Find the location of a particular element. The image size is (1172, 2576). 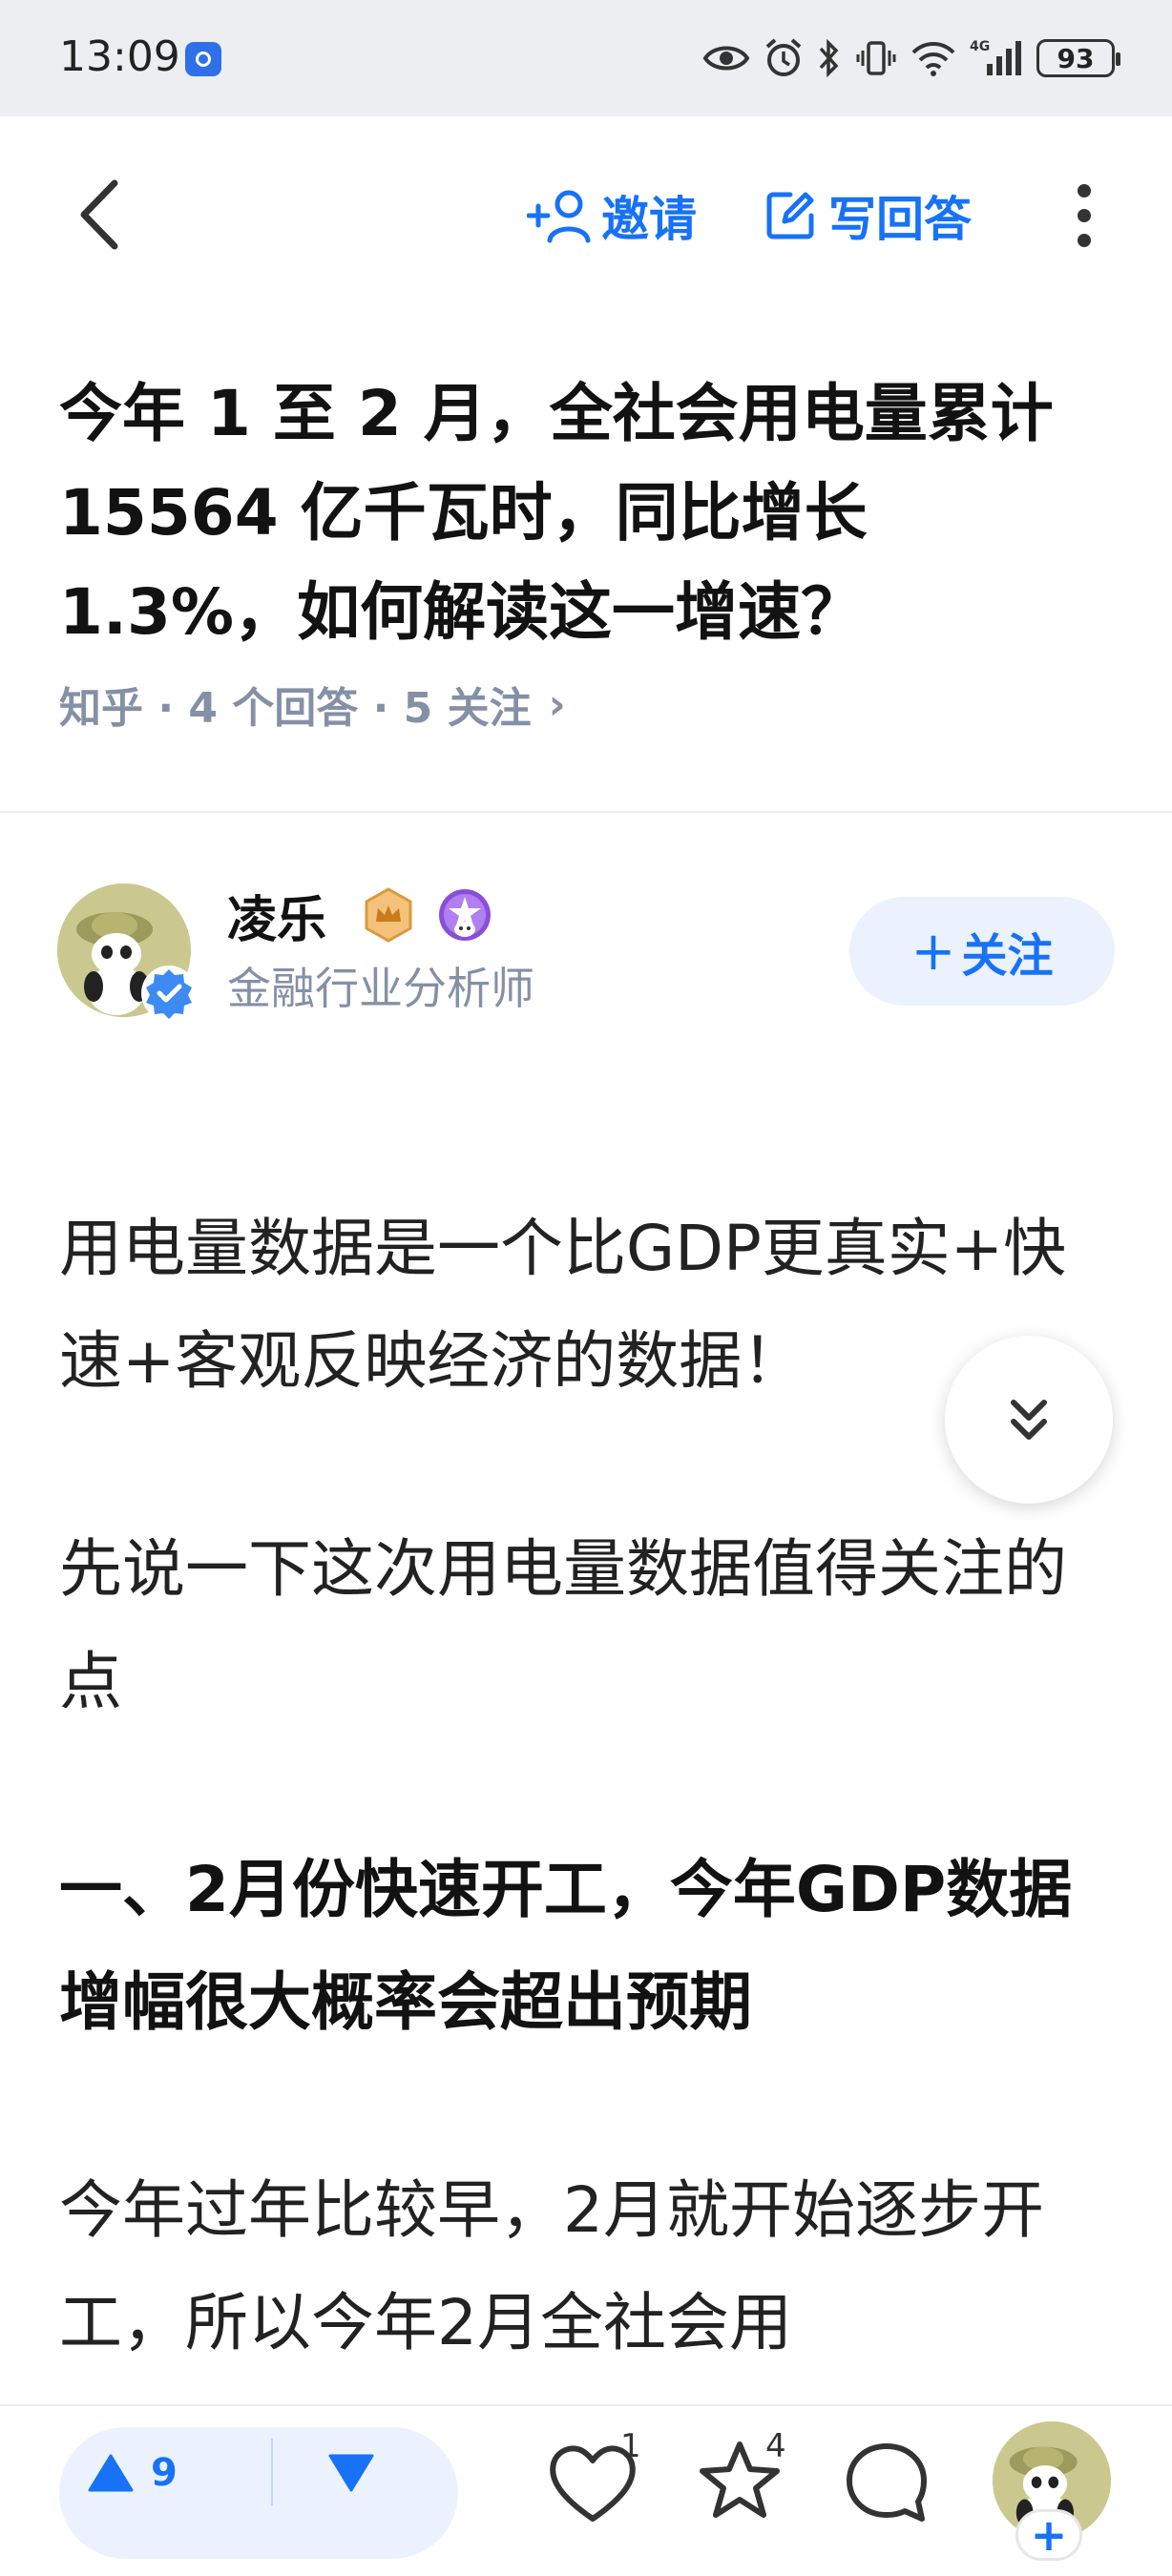

comment-bubble-icon is located at coordinates (887, 2482).